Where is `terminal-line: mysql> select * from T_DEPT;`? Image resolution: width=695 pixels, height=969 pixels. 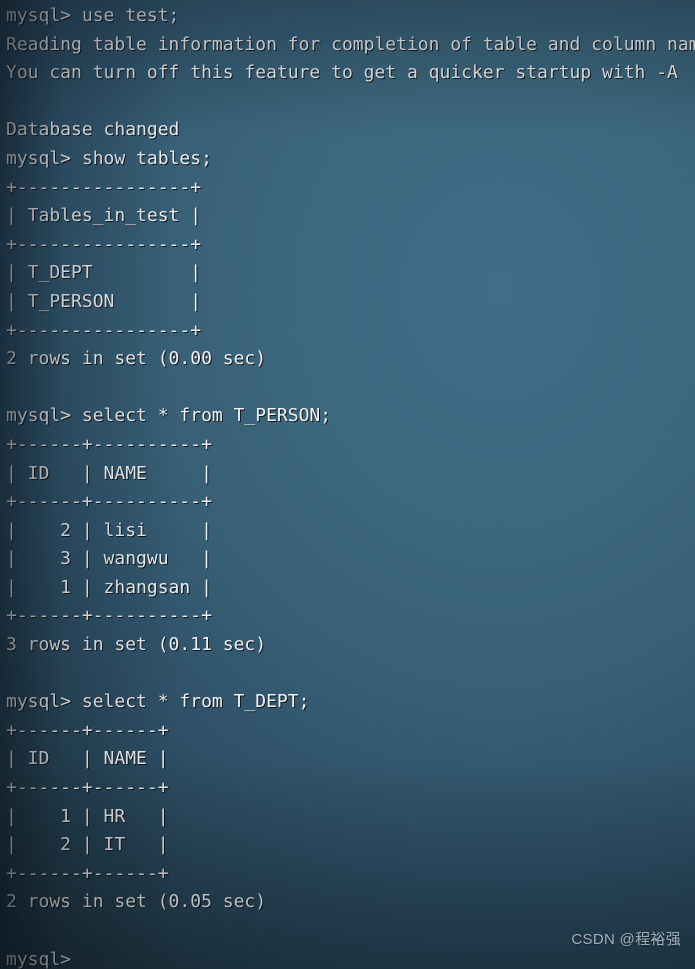 terminal-line: mysql> select * from T_DEPT; is located at coordinates (158, 702).